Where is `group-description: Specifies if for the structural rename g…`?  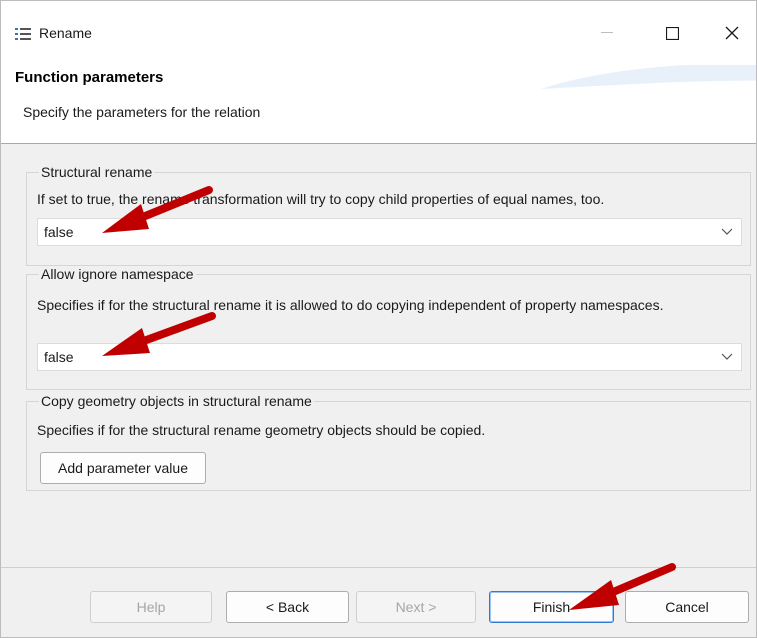
group-description: Specifies if for the structural rename g… is located at coordinates (261, 430).